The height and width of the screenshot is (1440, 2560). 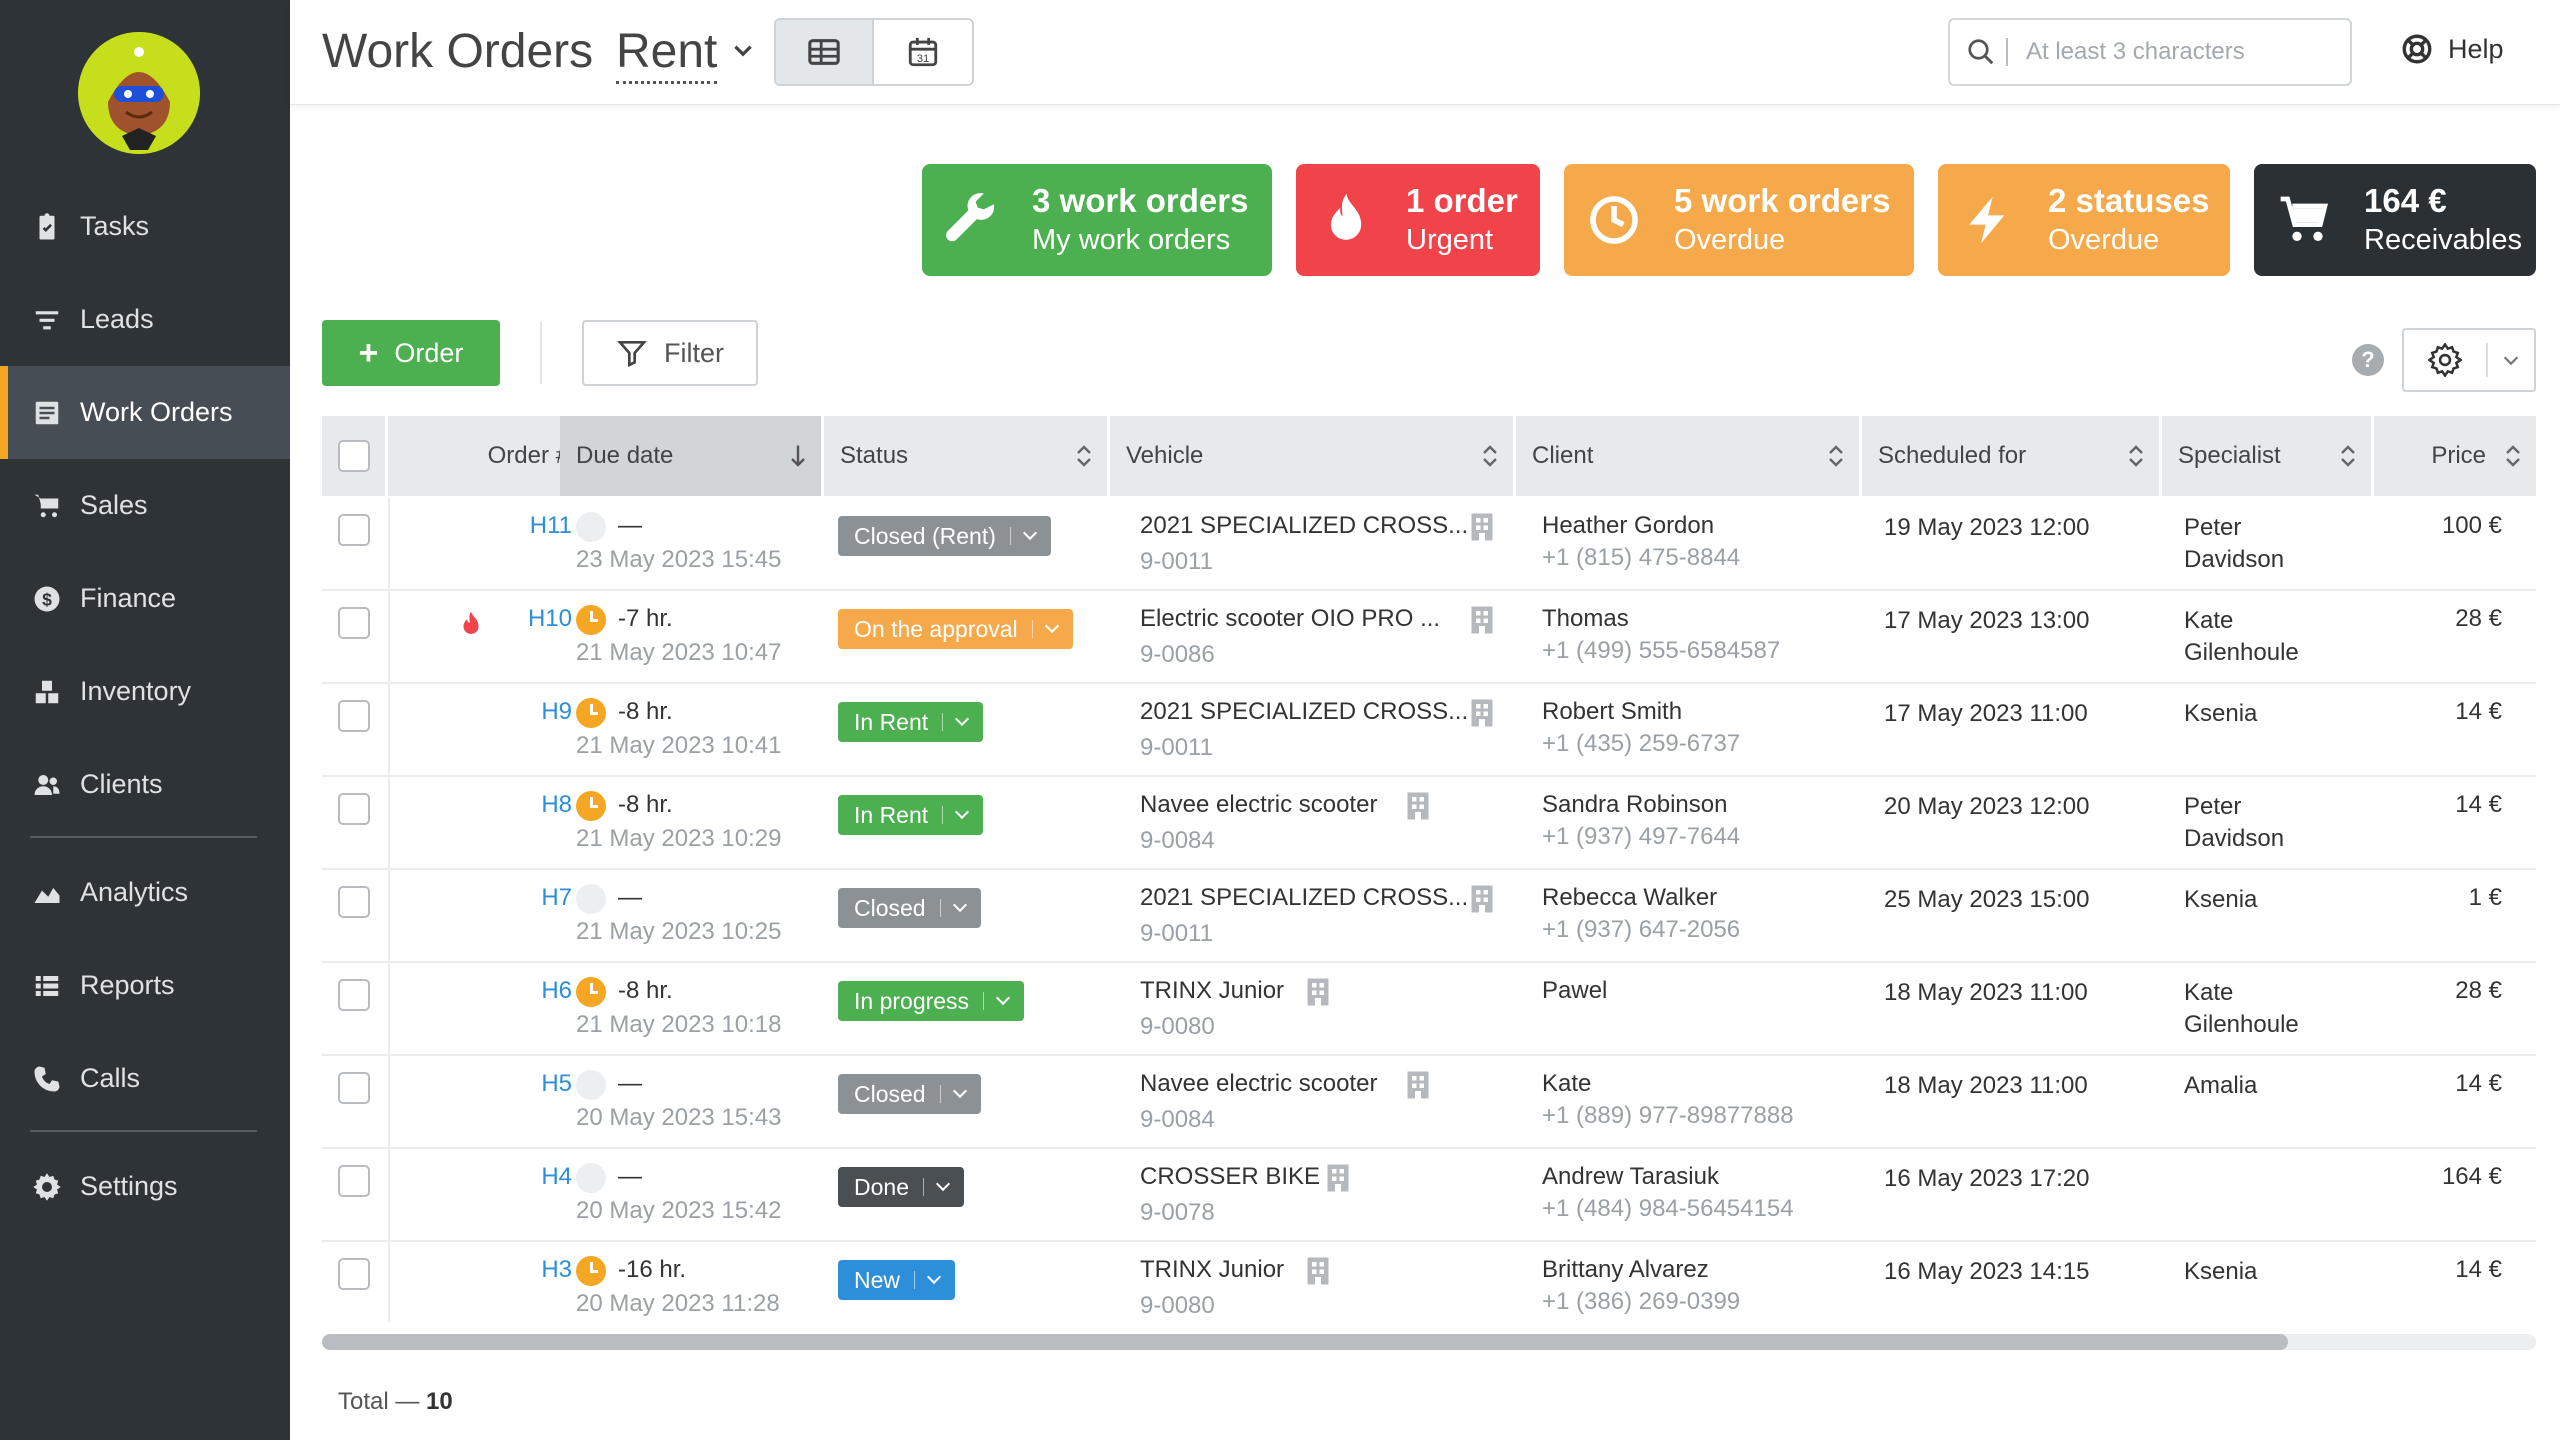 What do you see at coordinates (139, 93) in the screenshot?
I see `avatar` at bounding box center [139, 93].